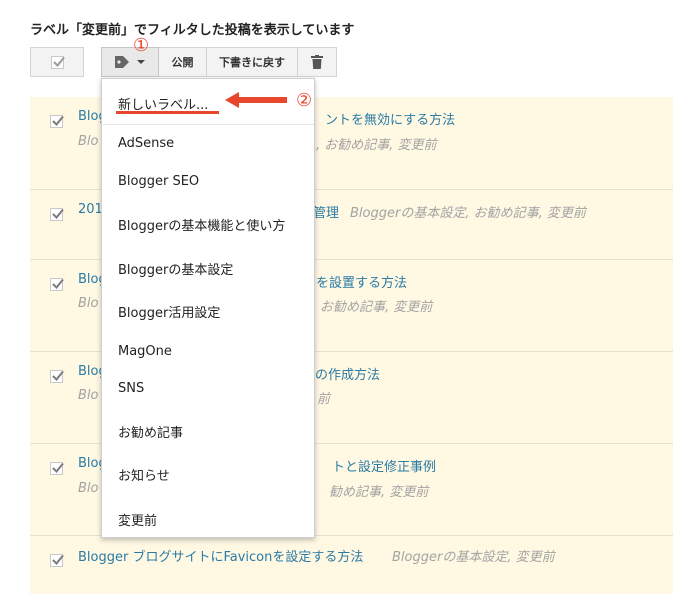 This screenshot has width=673, height=594. I want to click on label-menu-item: 変更前, so click(137, 519).